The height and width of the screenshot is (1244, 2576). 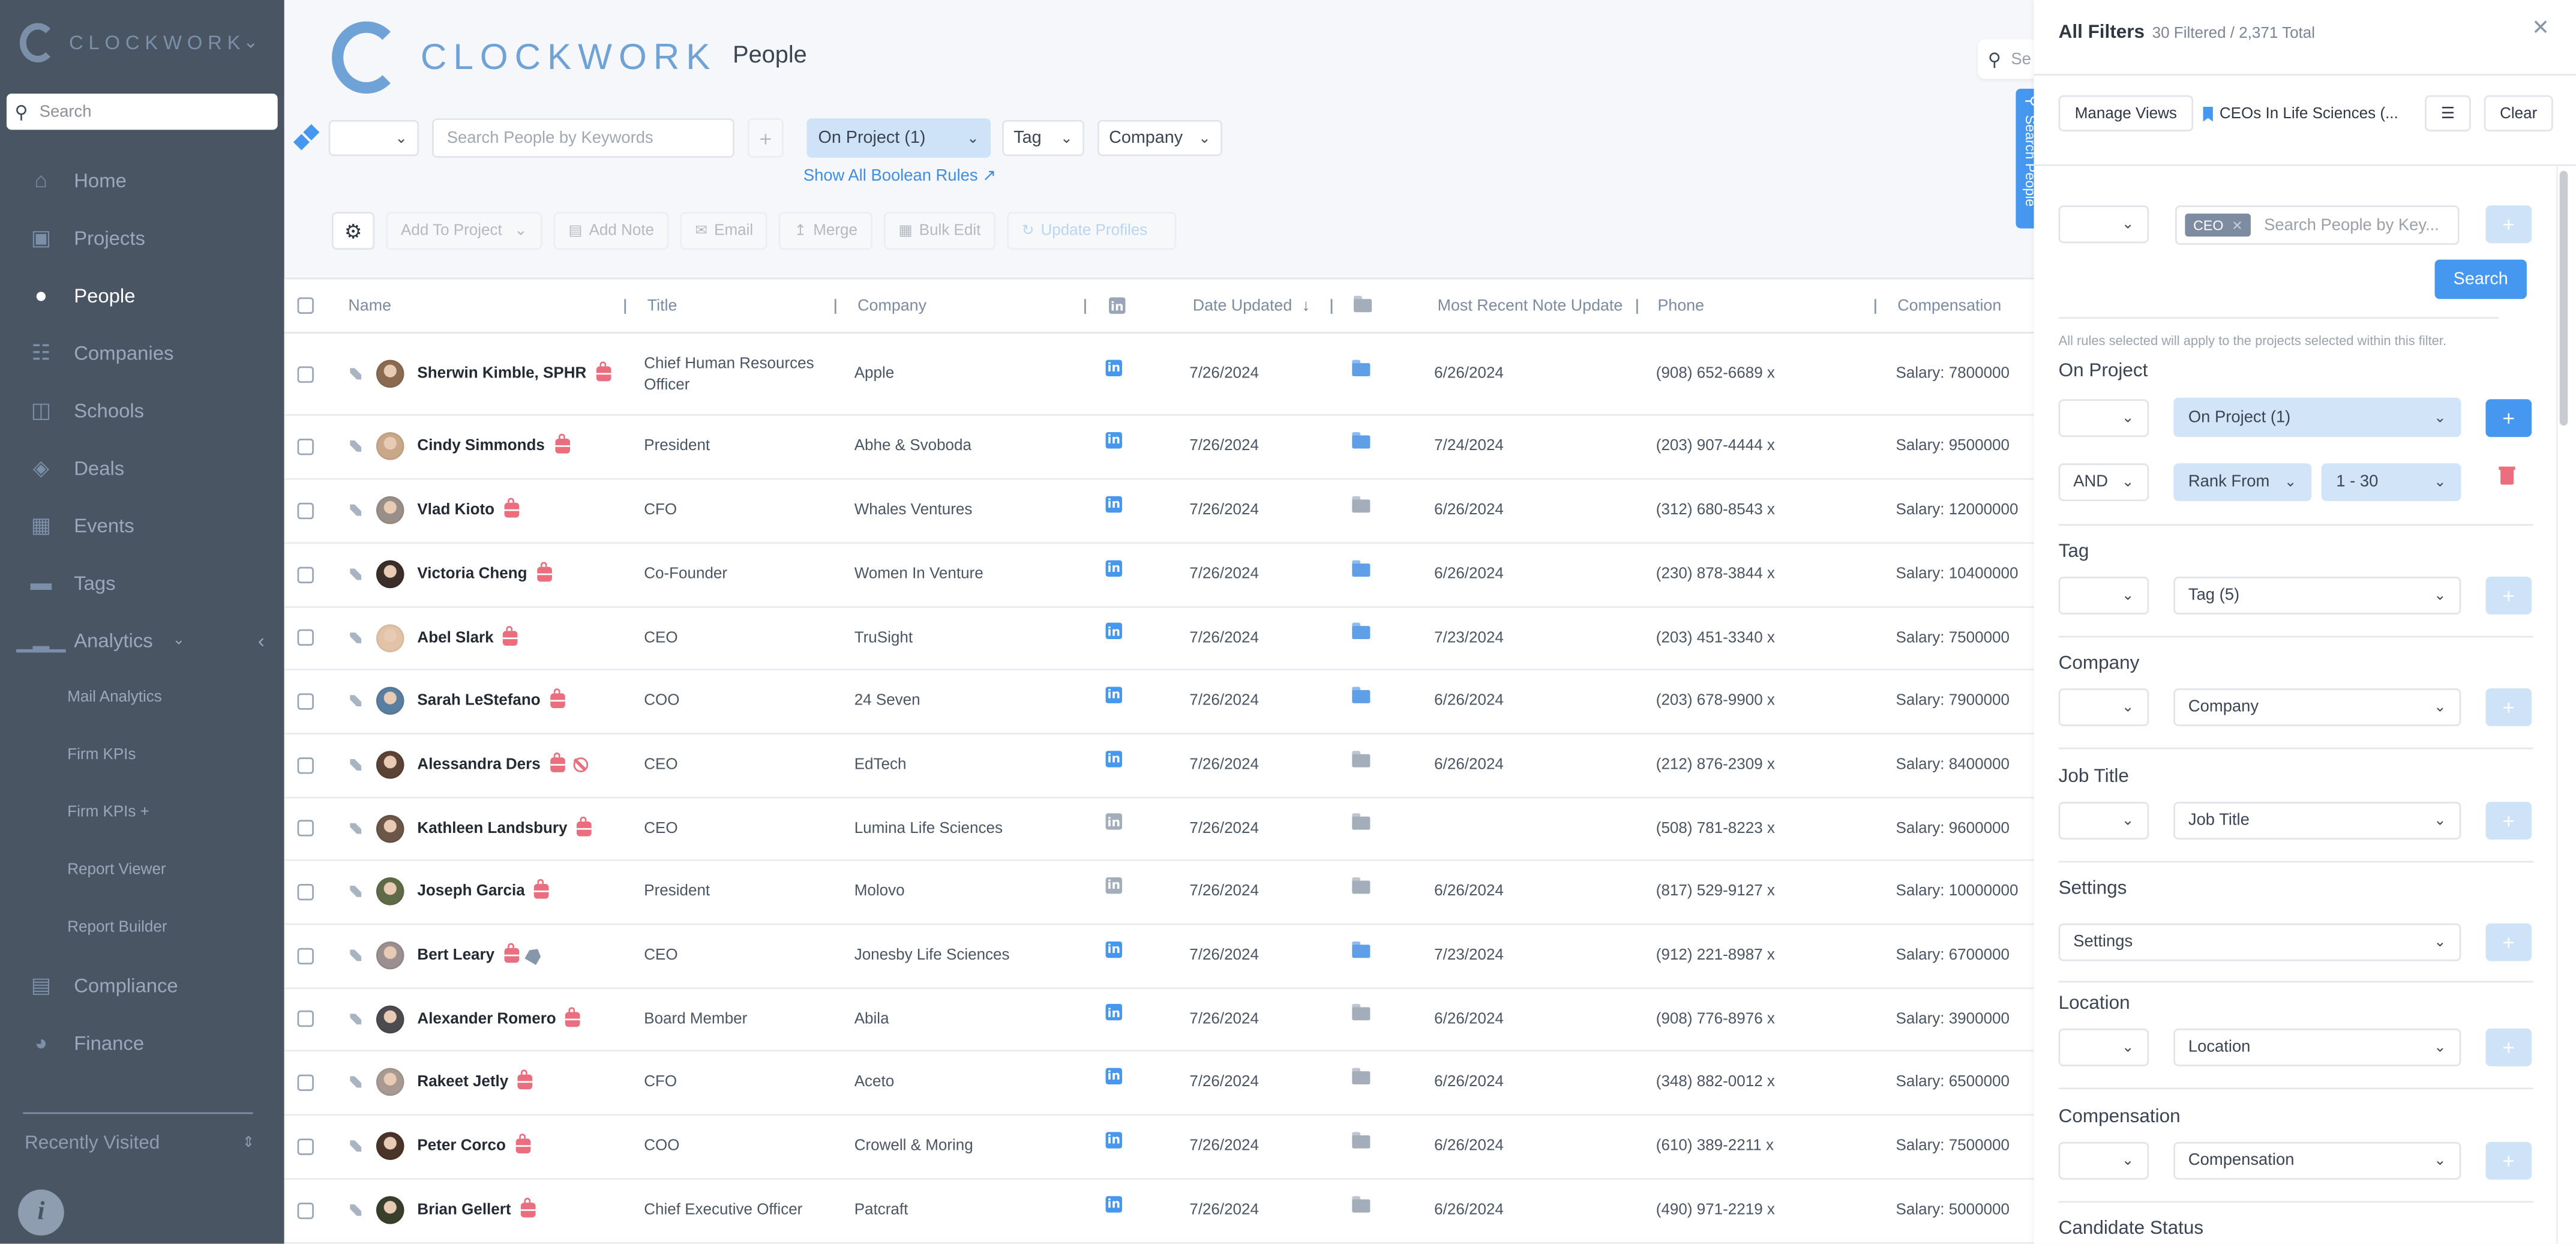 I want to click on sidebar-search: ⚲, so click(x=142, y=112).